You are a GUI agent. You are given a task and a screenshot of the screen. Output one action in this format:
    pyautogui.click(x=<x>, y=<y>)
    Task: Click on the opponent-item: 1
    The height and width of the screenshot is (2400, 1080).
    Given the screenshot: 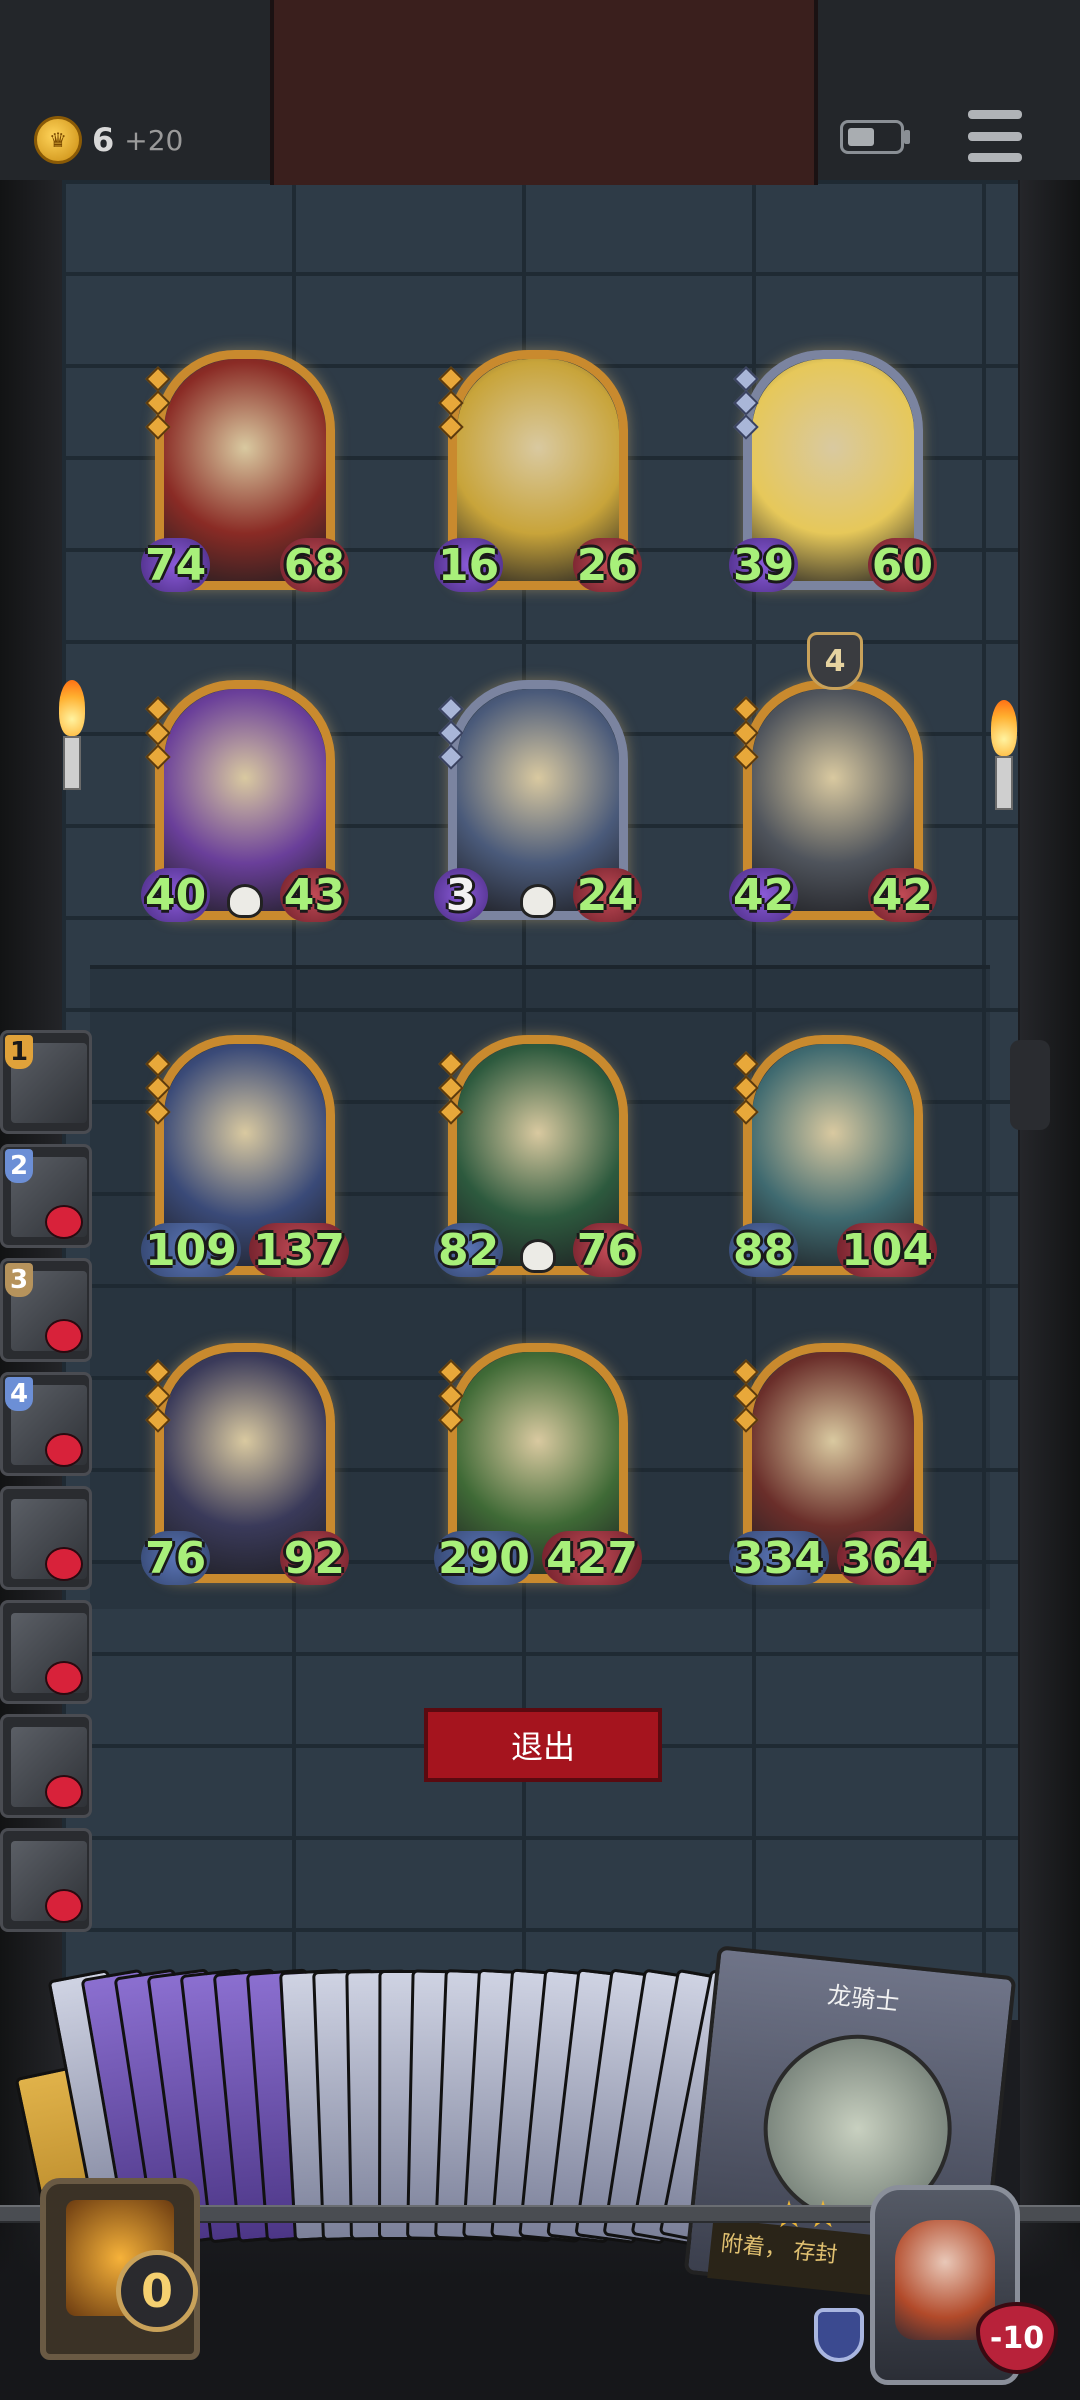 What is the action you would take?
    pyautogui.click(x=46, y=1082)
    